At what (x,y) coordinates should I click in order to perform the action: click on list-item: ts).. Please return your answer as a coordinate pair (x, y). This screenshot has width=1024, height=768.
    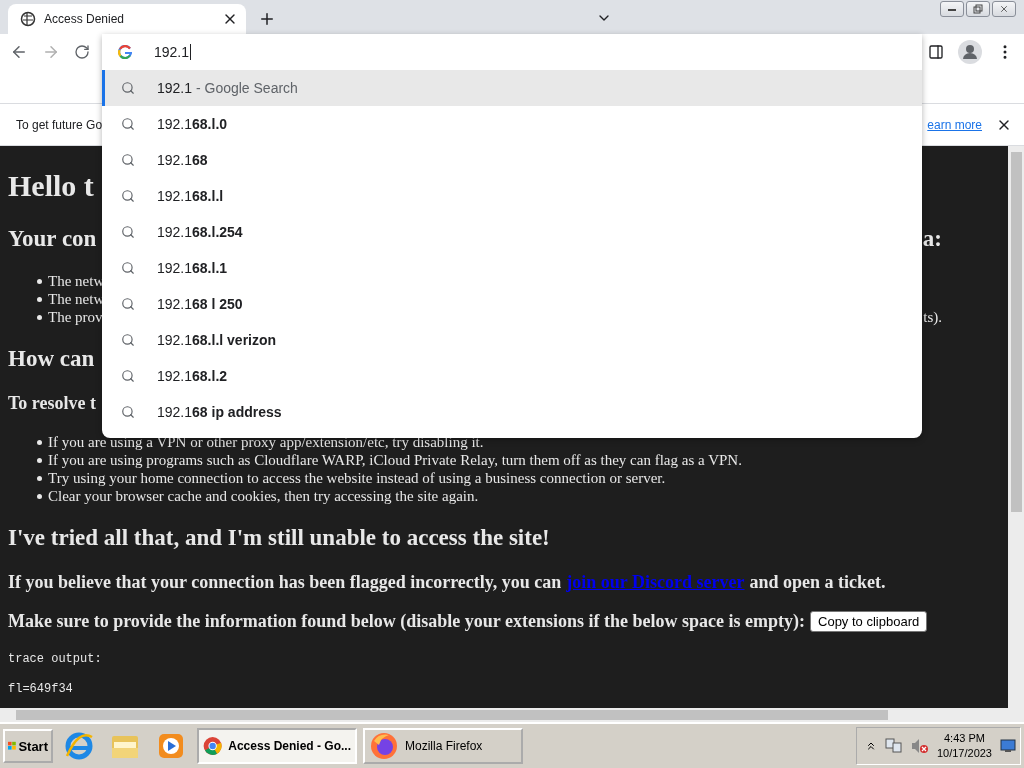
    Looking at the image, I should click on (932, 317).